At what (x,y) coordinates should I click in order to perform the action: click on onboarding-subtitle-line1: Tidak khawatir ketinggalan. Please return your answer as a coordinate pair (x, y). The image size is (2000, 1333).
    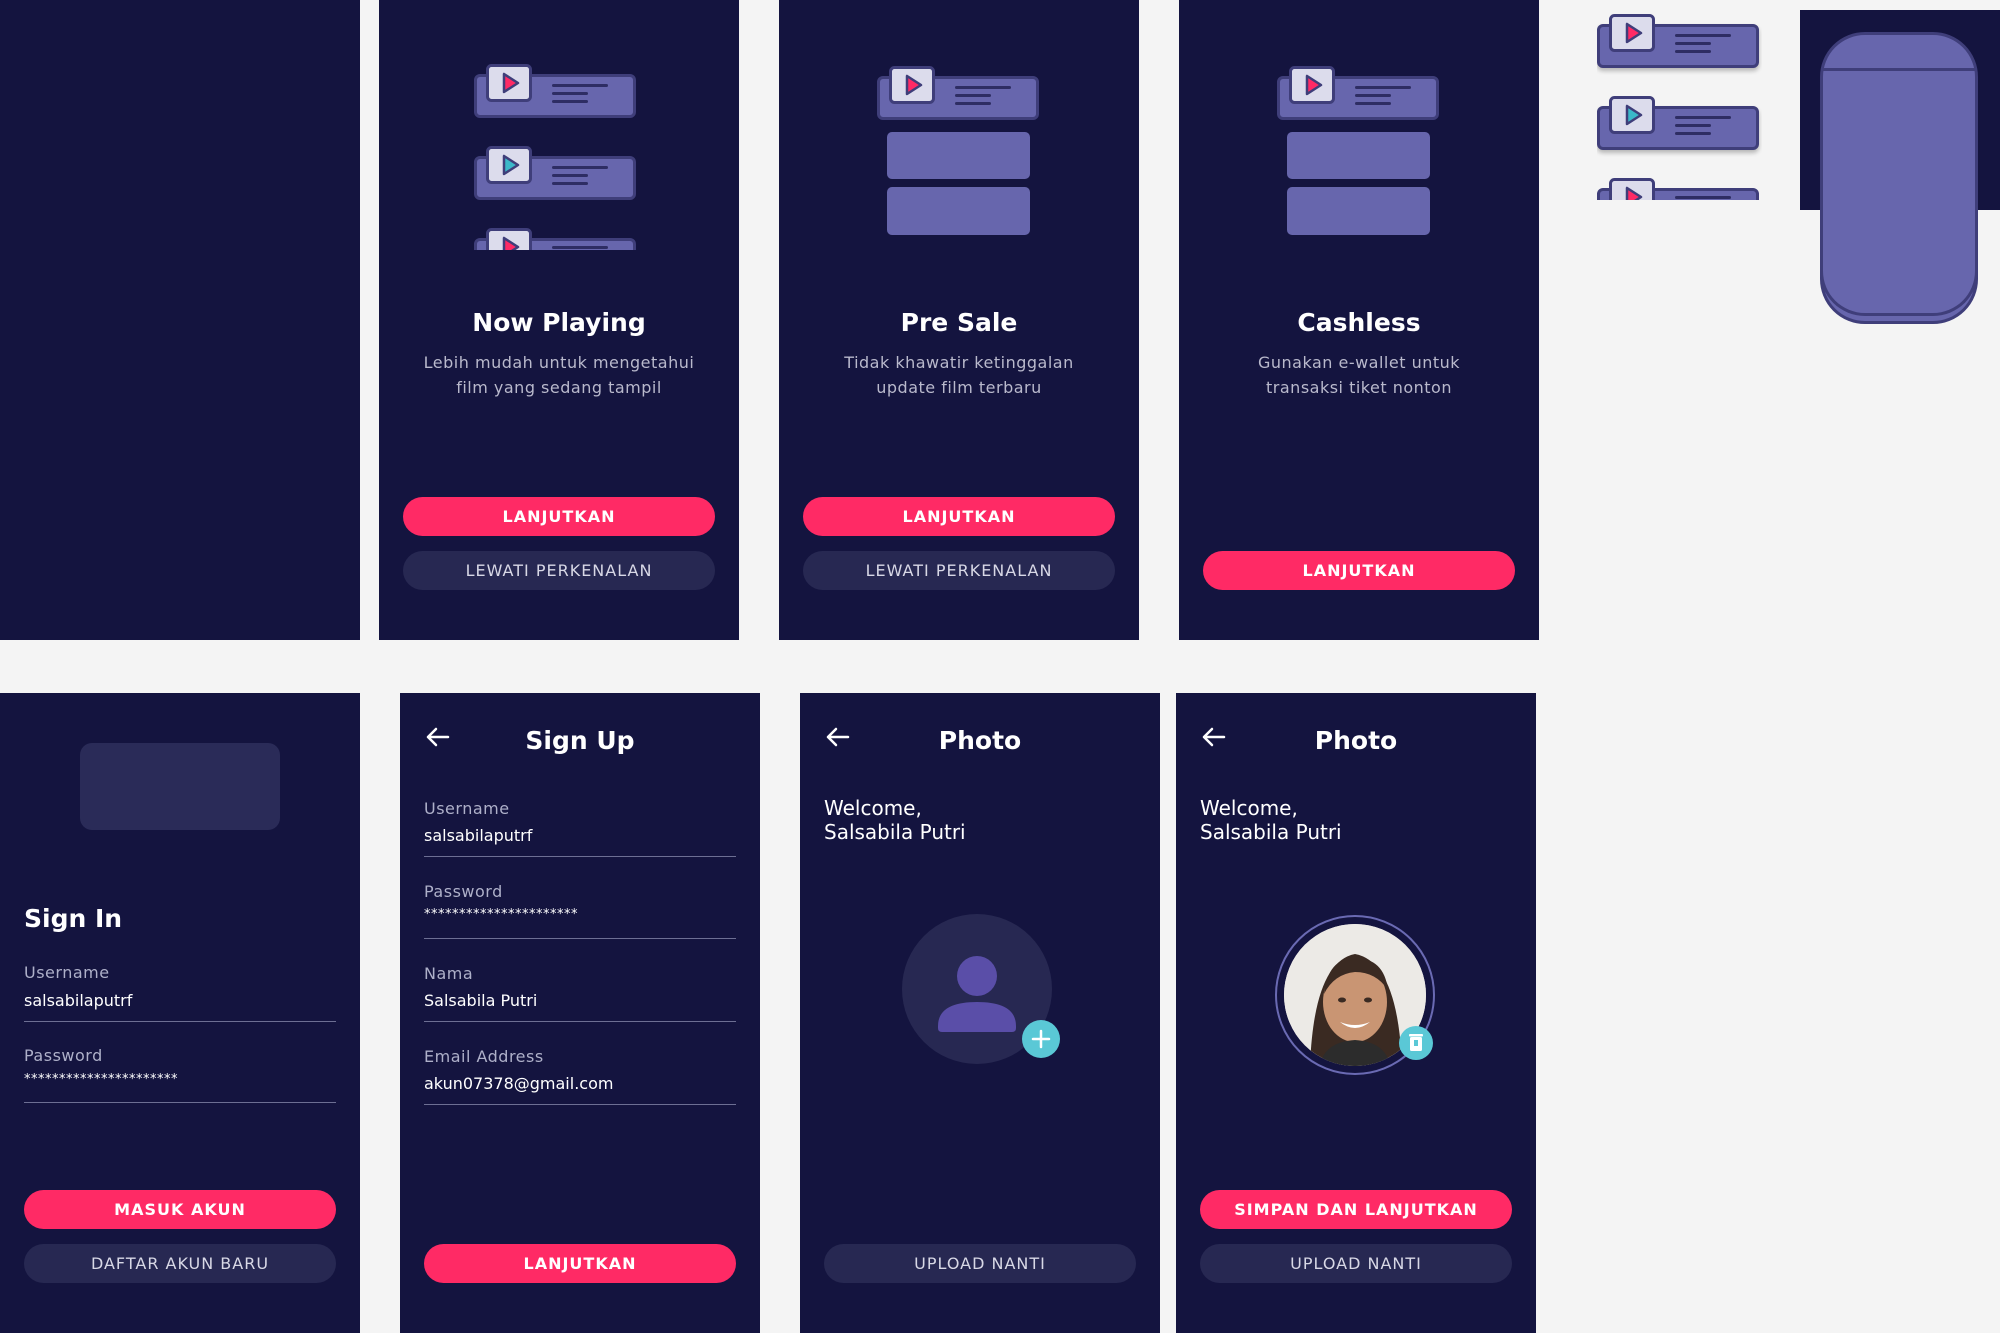
    Looking at the image, I should click on (959, 362).